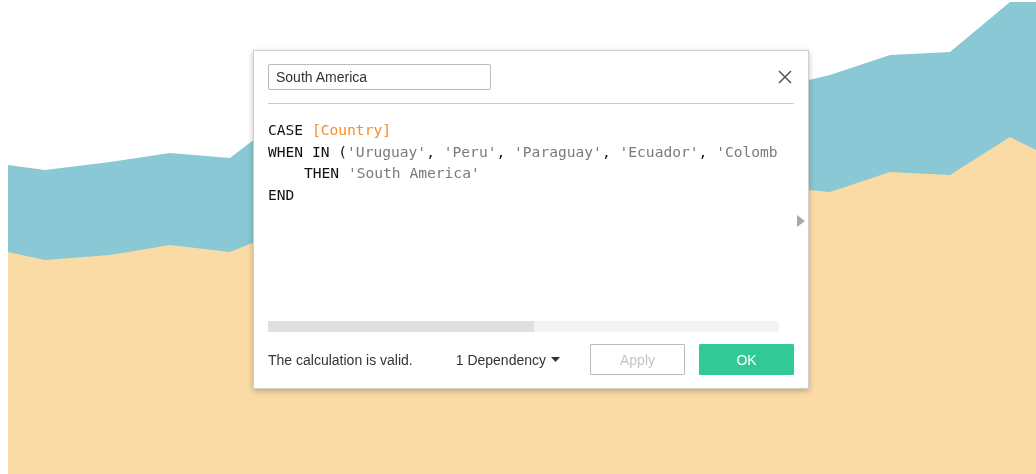 The height and width of the screenshot is (474, 1036). What do you see at coordinates (341, 359) in the screenshot?
I see `status-text: The calculation is valid.` at bounding box center [341, 359].